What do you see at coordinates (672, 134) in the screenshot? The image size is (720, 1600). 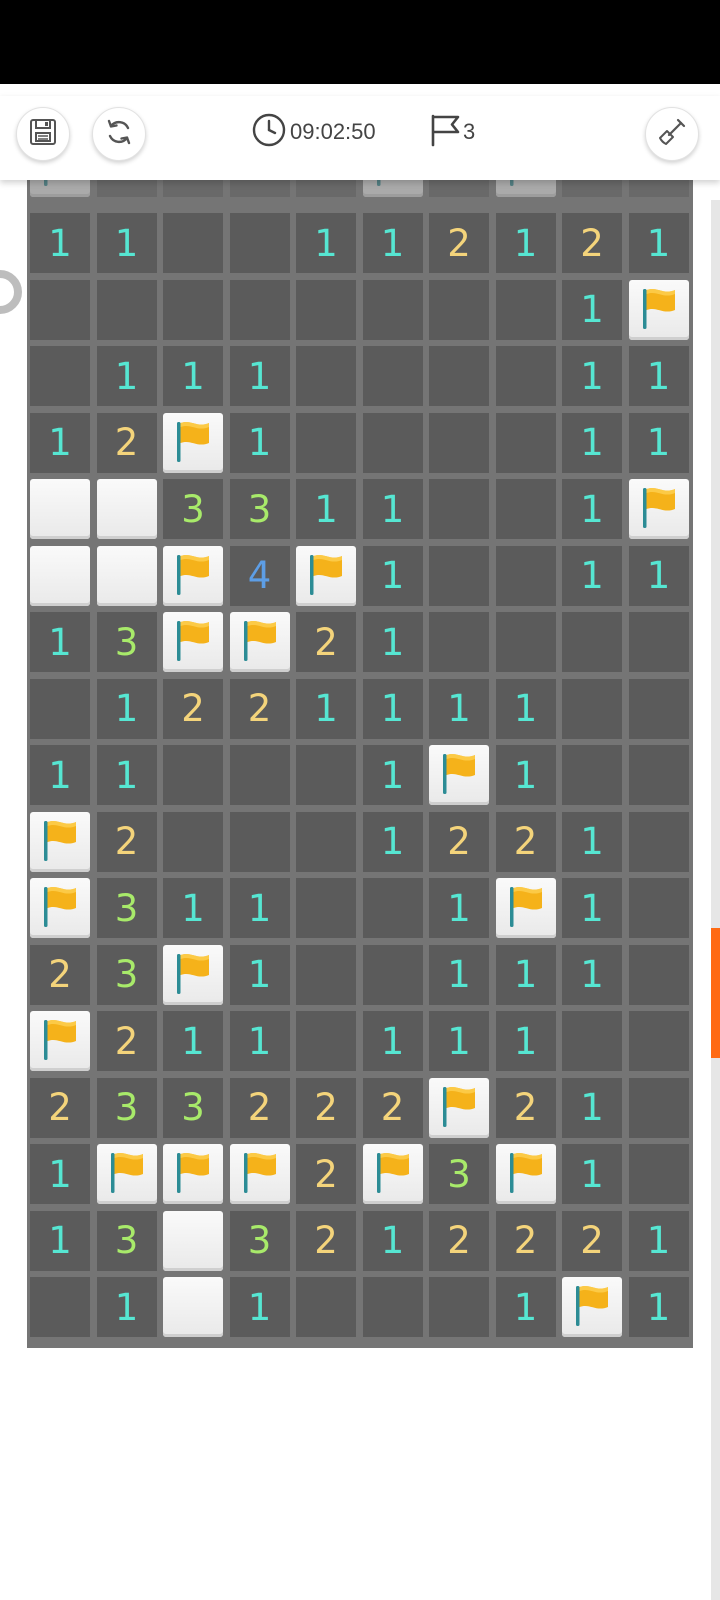 I see `dig-mode-button` at bounding box center [672, 134].